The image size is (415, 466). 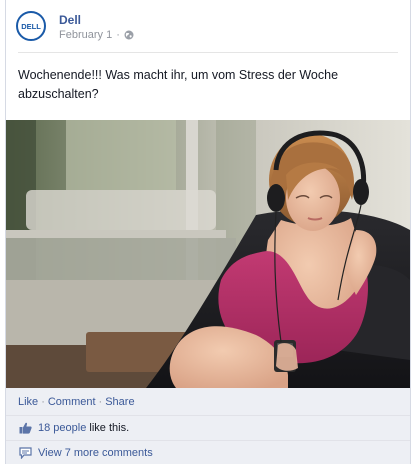 What do you see at coordinates (25, 428) in the screenshot?
I see `thumbs-up-icon` at bounding box center [25, 428].